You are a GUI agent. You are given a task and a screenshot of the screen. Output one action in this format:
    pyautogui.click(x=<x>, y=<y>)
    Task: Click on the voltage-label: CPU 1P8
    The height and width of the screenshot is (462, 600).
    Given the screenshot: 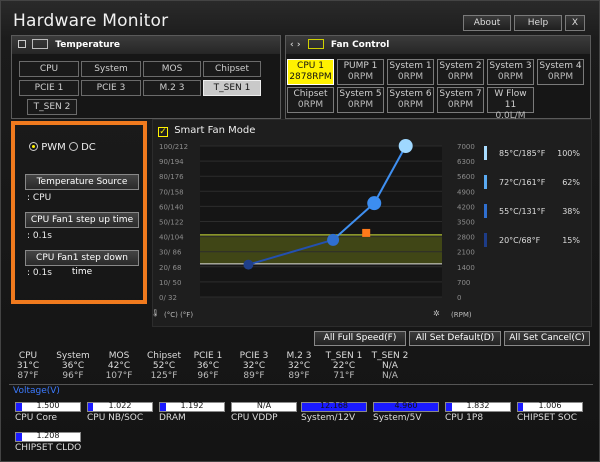 What is the action you would take?
    pyautogui.click(x=464, y=418)
    